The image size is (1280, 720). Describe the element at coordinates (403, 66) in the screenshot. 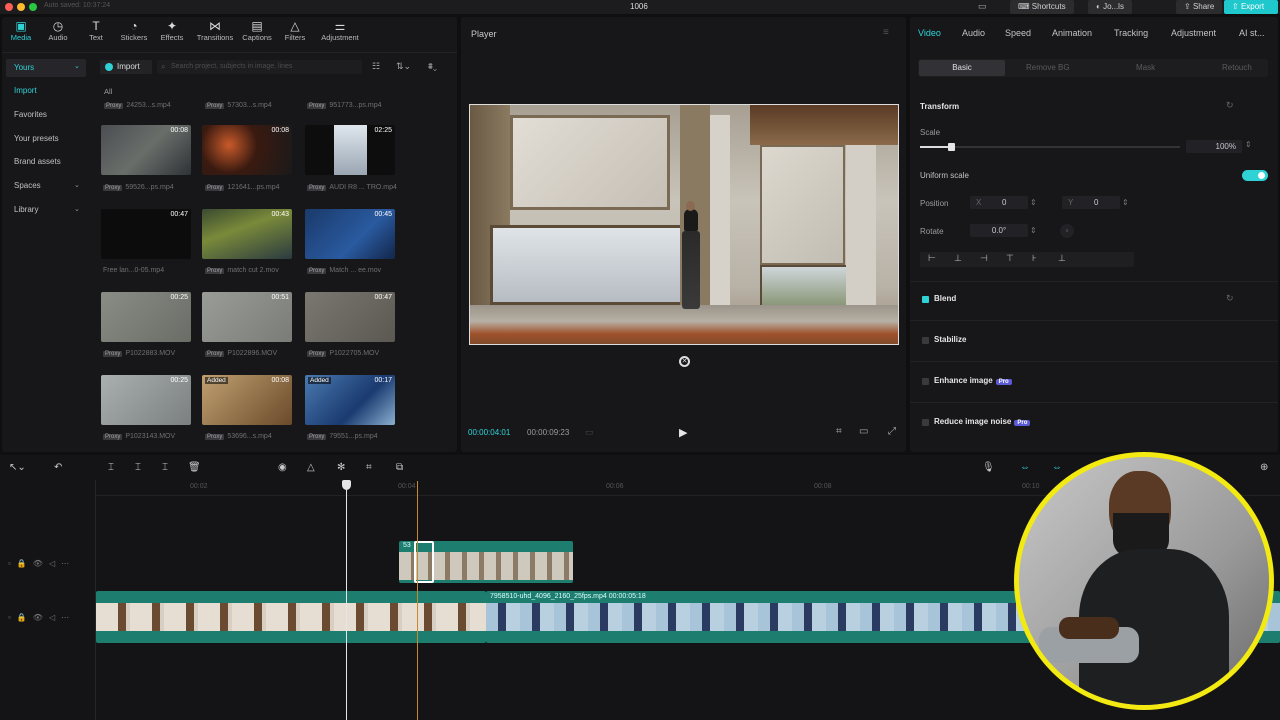

I see `sort-icon: ⇅⌄` at that location.